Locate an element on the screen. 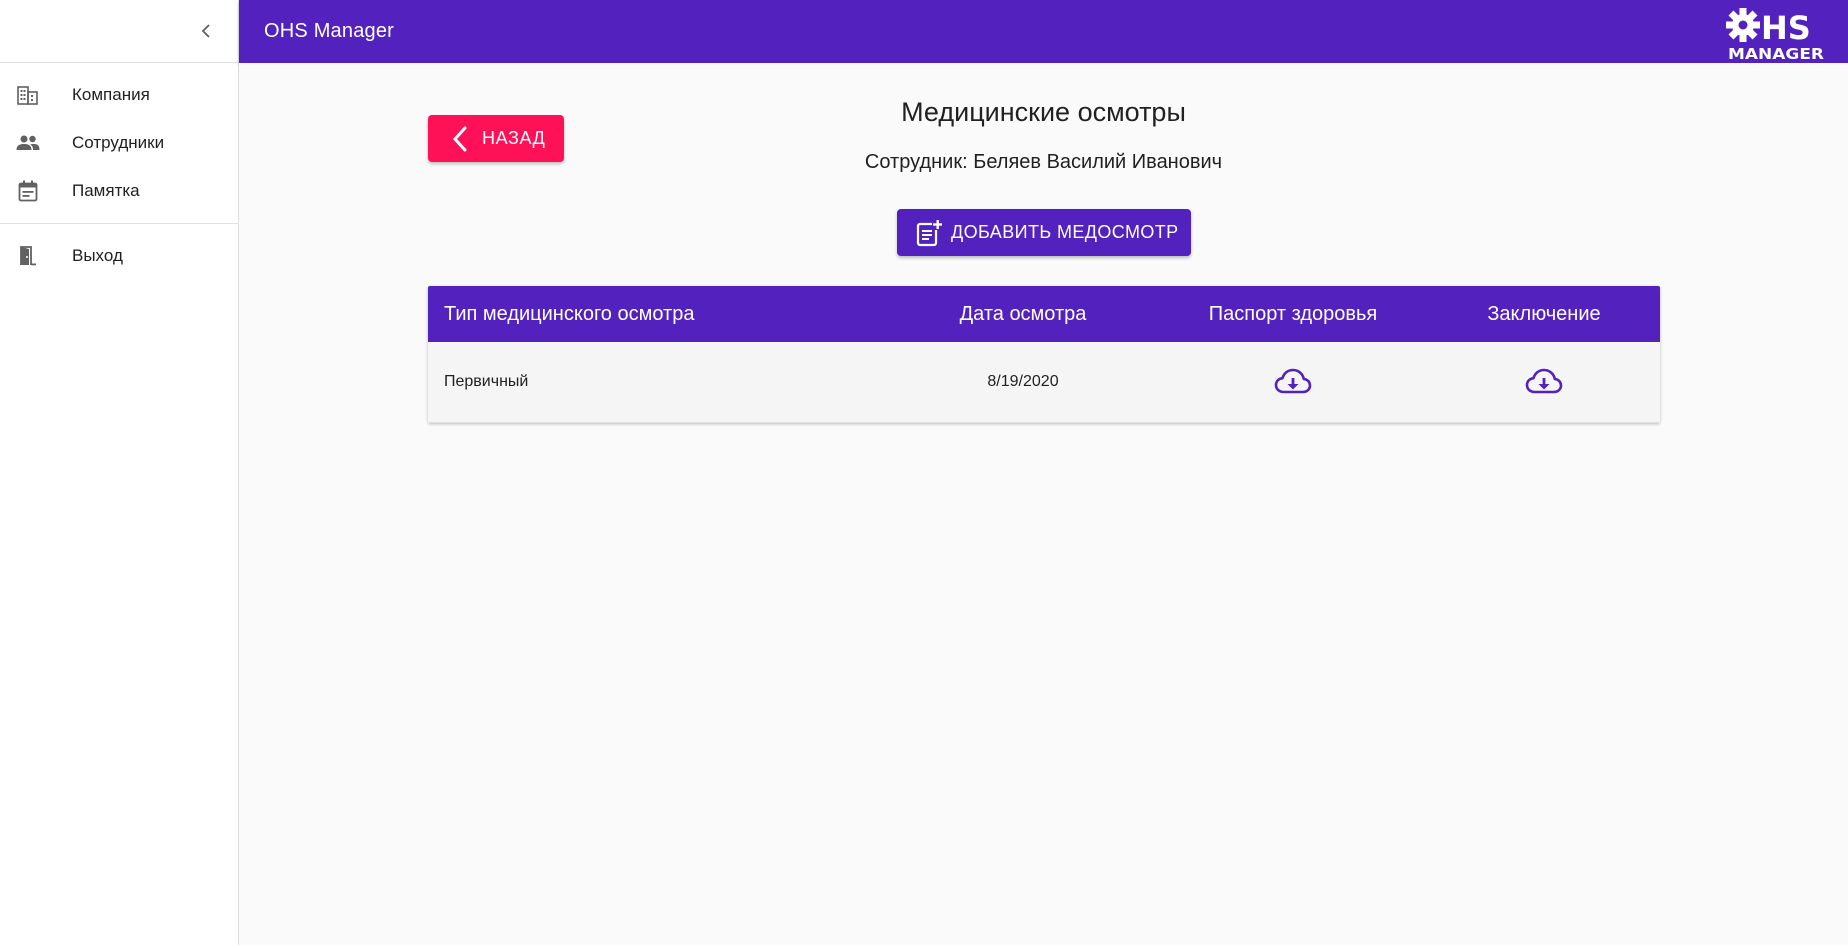 The width and height of the screenshot is (1848, 948). sidebar-item-employees: Сотрудники is located at coordinates (119, 143).